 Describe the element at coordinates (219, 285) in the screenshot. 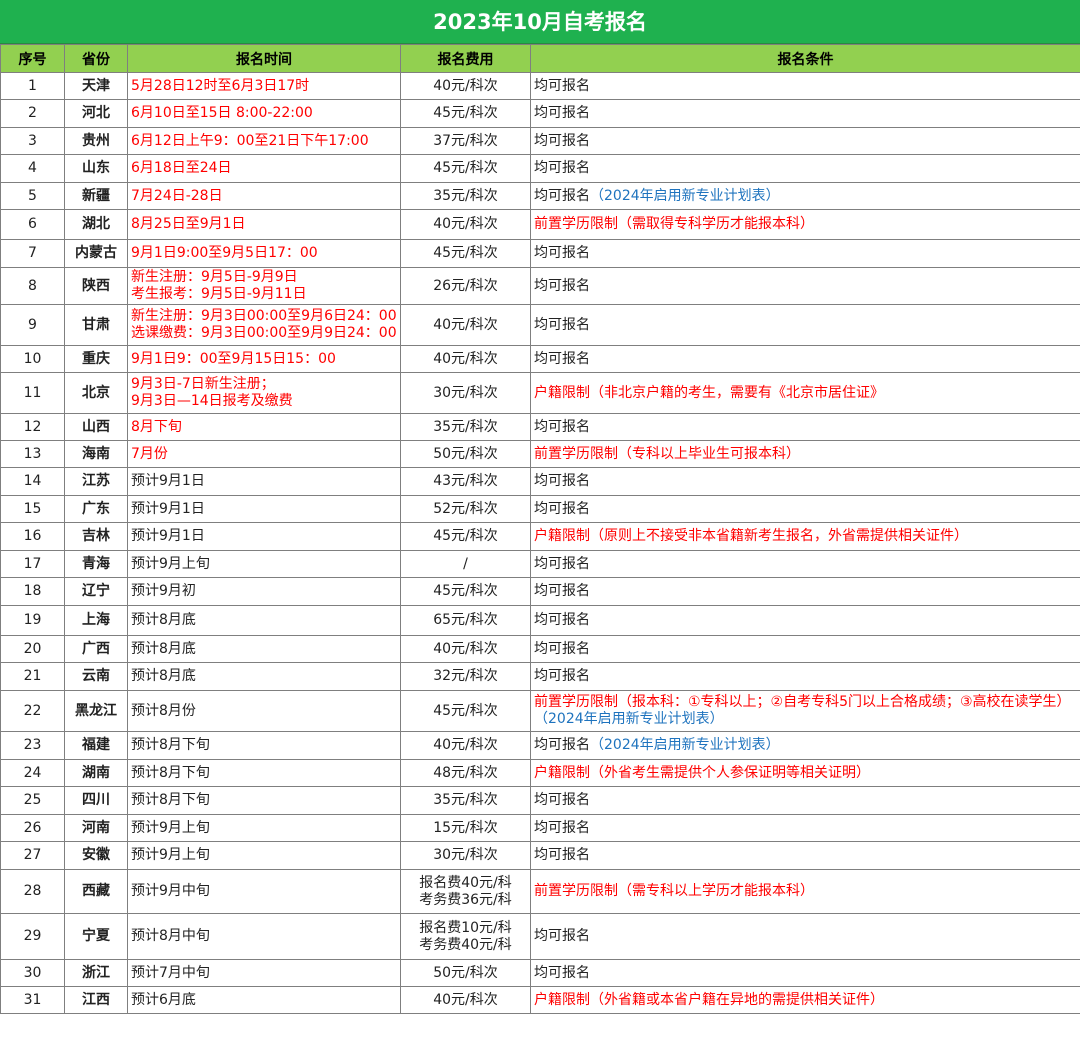

I see `registration-time-cell-text: 新生注册：9月5日-9月9日 考生报考：9月5日-9月11日` at that location.